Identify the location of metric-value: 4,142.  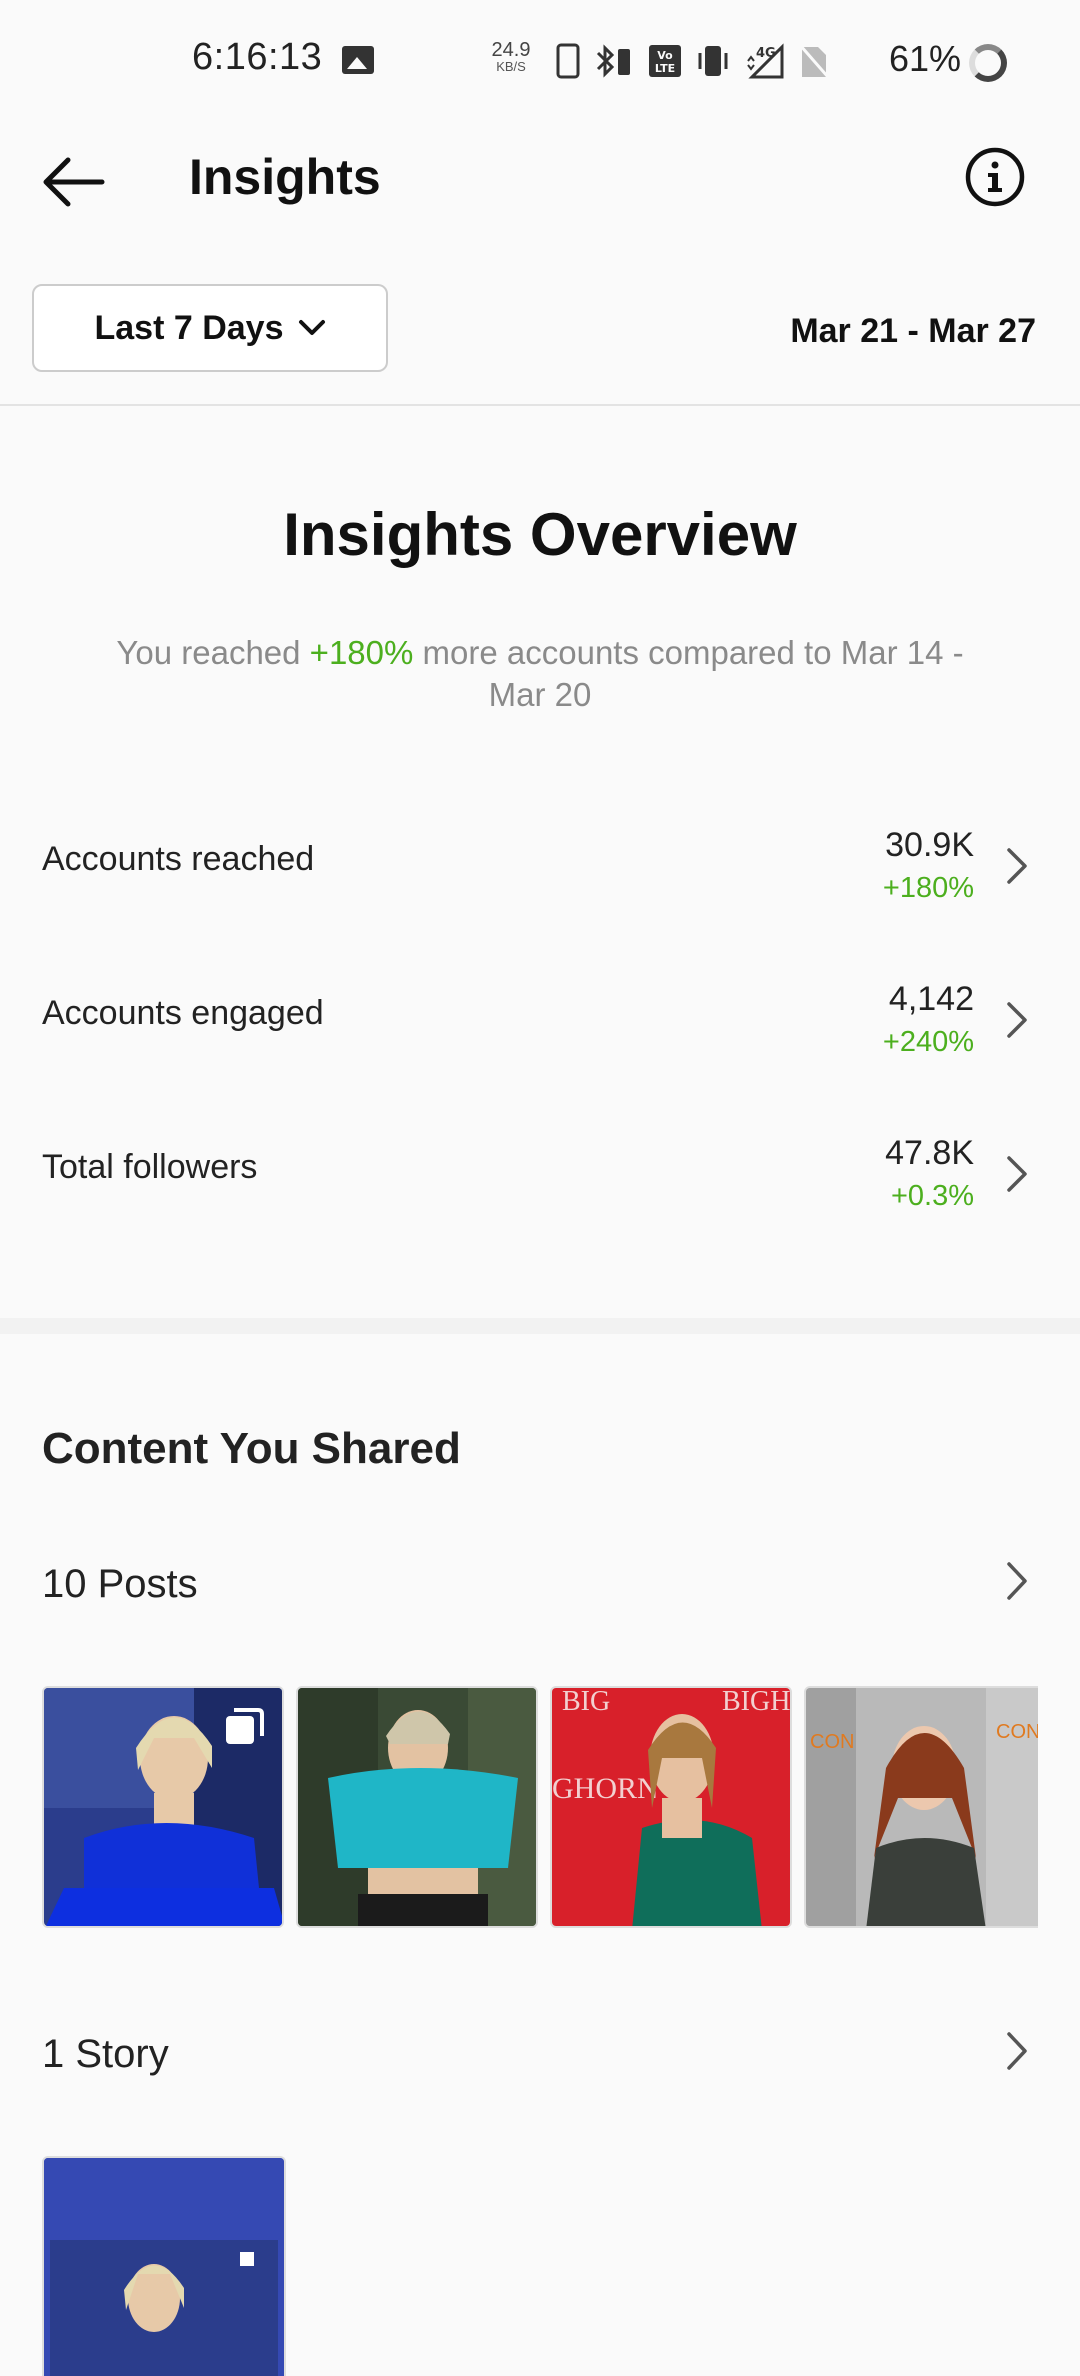
(931, 999).